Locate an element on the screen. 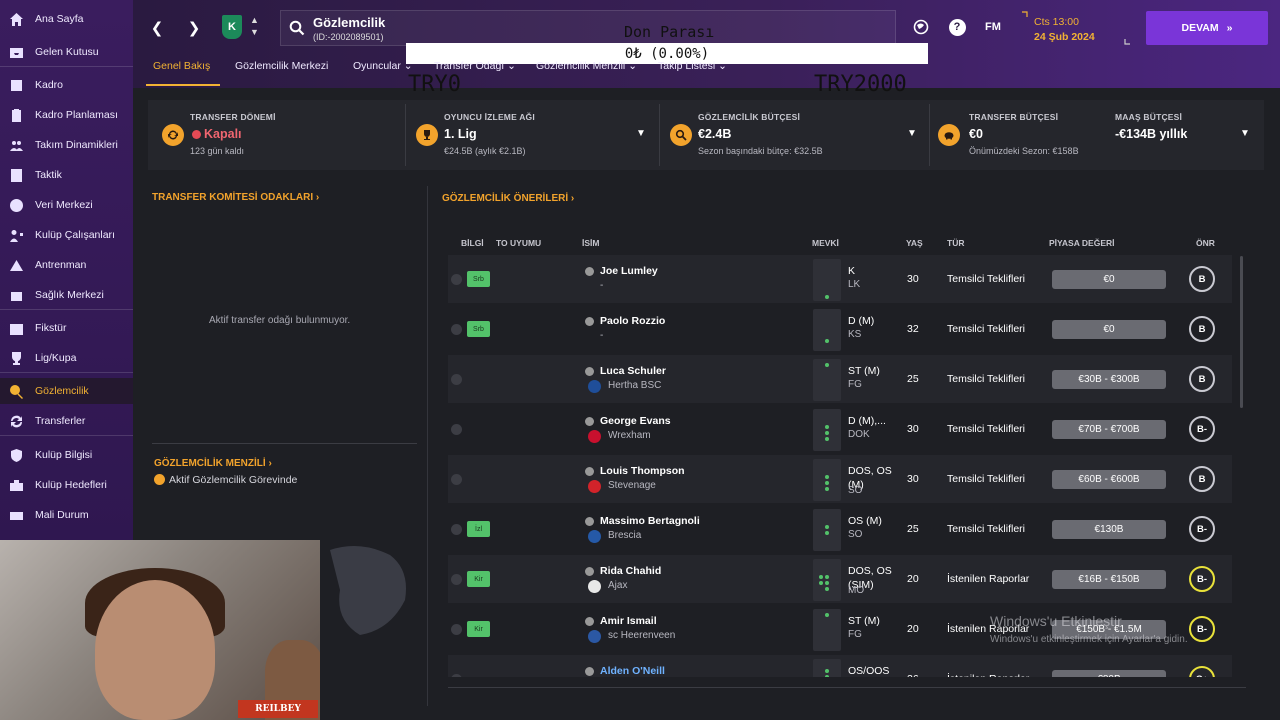 The image size is (1280, 720). scout-budget-dropdown-icon: ▼ is located at coordinates (912, 133).